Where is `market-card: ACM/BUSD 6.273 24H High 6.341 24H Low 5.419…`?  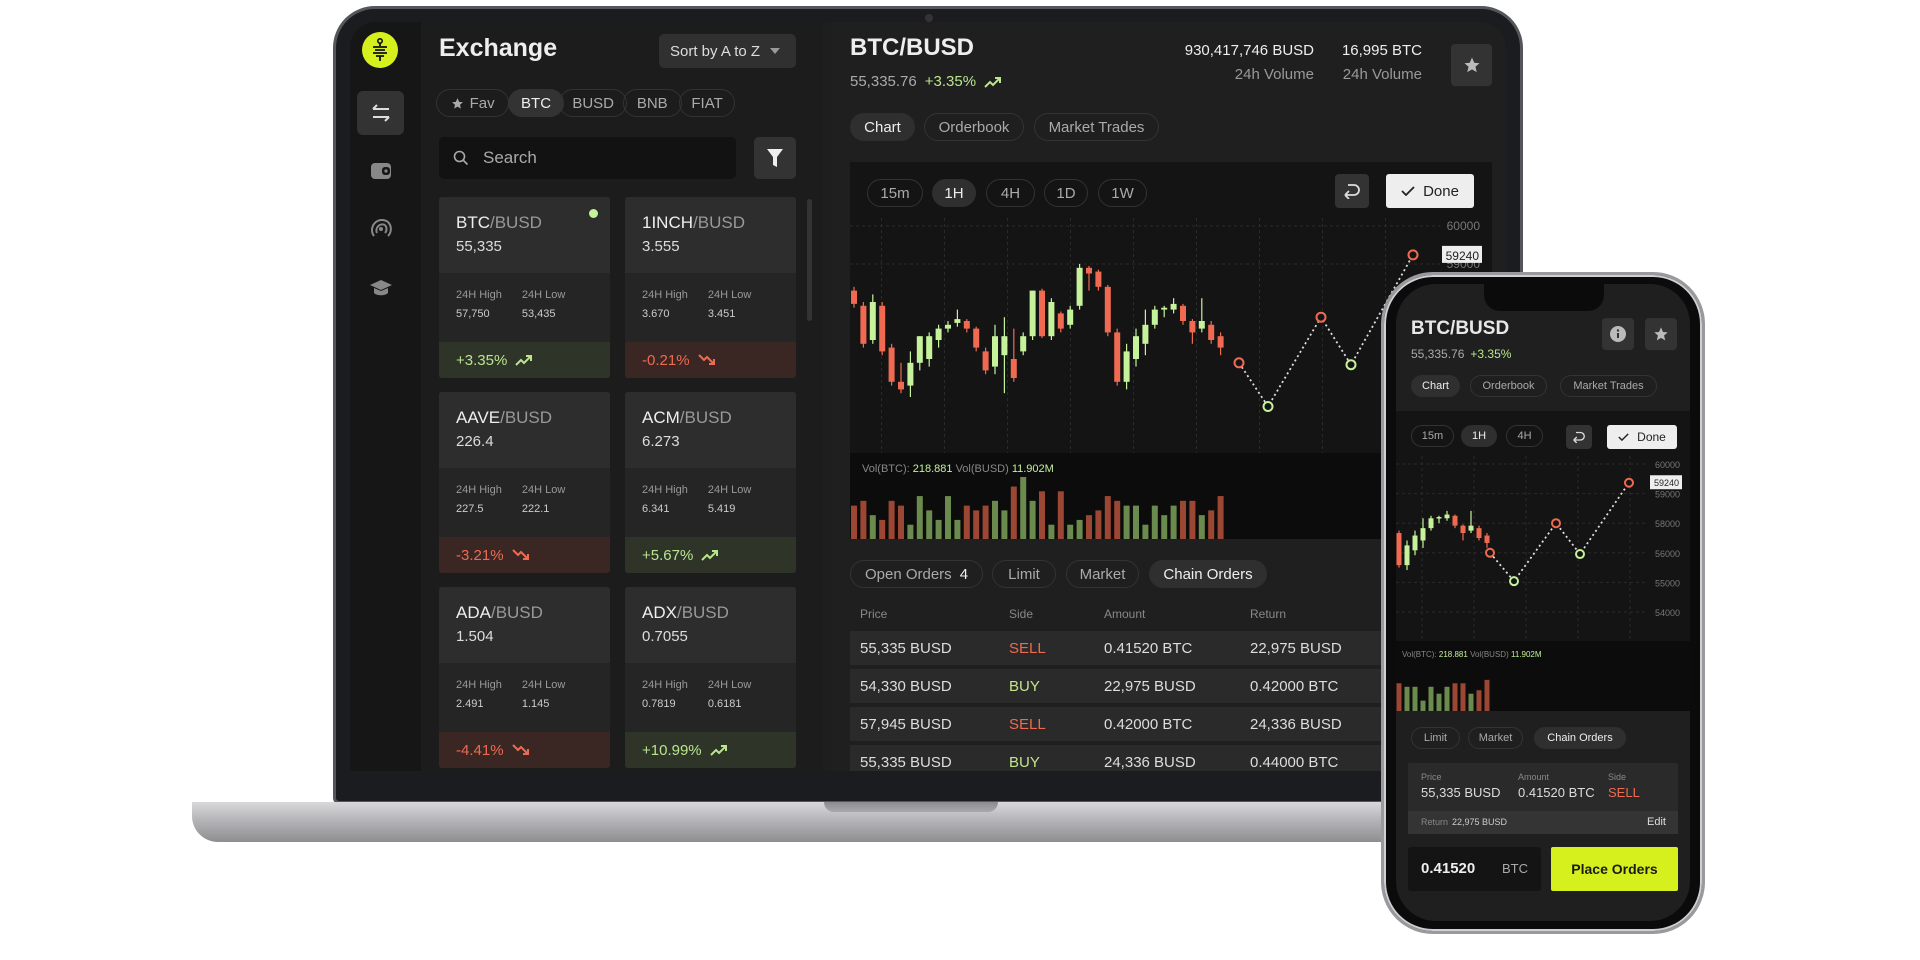
market-card: ACM/BUSD 6.273 24H High 6.341 24H Low 5.419… is located at coordinates (710, 482).